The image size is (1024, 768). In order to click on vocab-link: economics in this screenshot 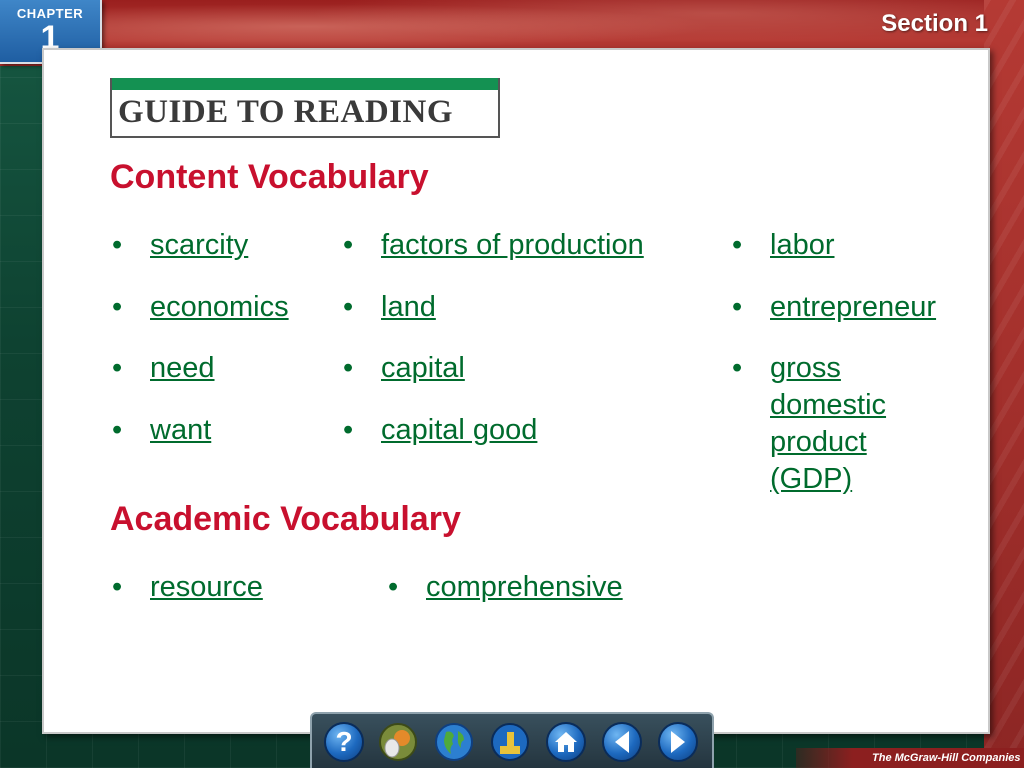, I will do `click(219, 307)`.